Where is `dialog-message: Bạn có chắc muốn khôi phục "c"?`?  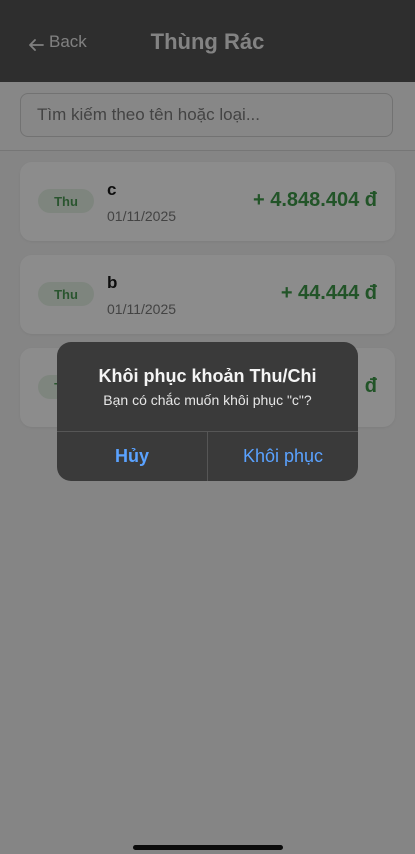 dialog-message: Bạn có chắc muốn khôi phục "c"? is located at coordinates (207, 400).